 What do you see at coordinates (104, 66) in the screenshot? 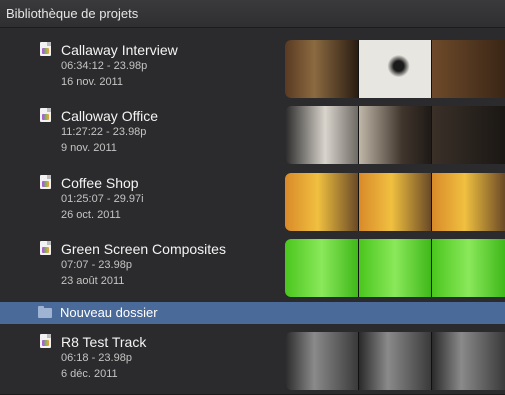
I see `project-timecode: 06:34:12 - 23.98p` at bounding box center [104, 66].